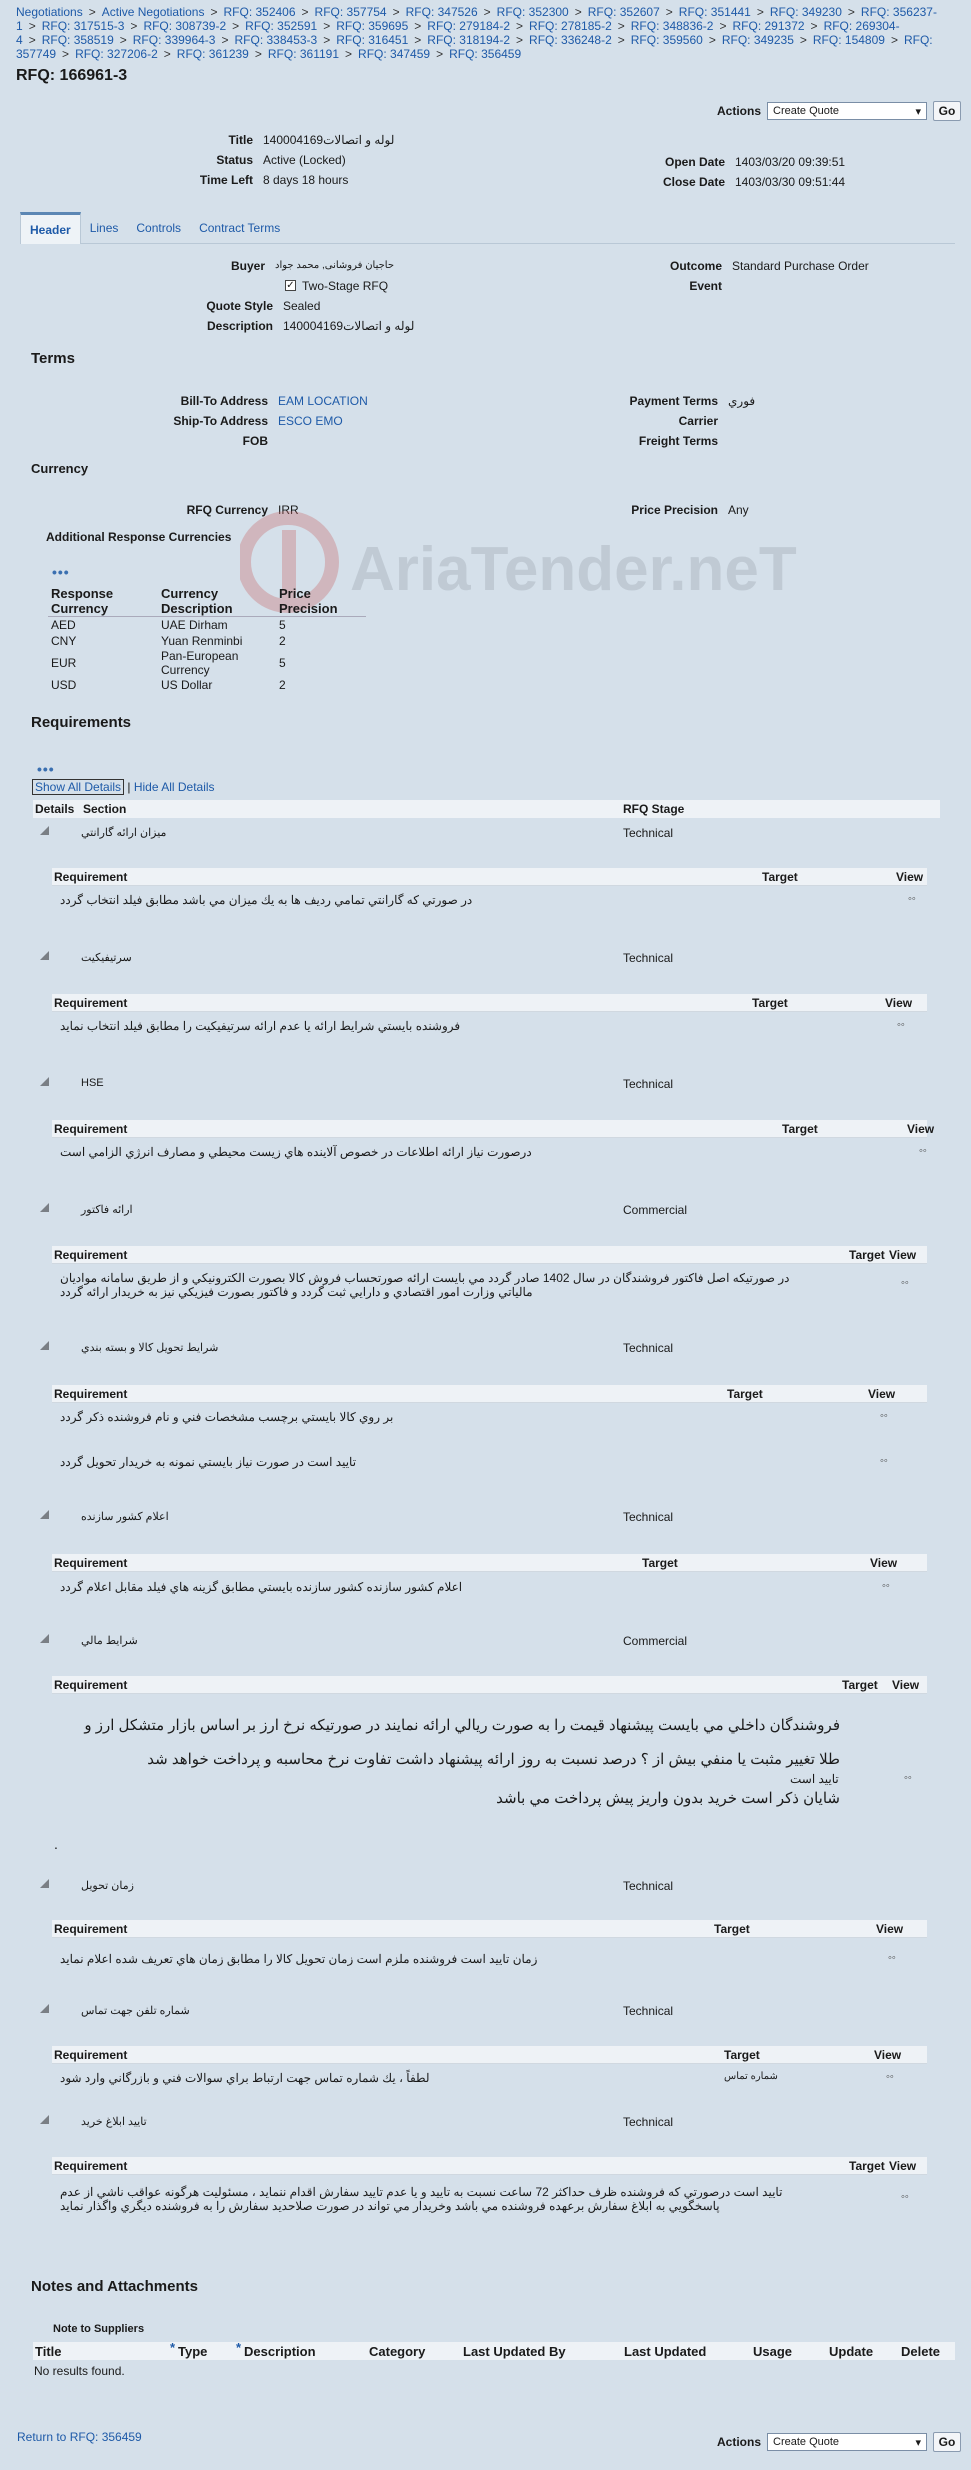  Describe the element at coordinates (303, 54) in the screenshot. I see `breadcrumb-link: RFQ: 361191` at that location.